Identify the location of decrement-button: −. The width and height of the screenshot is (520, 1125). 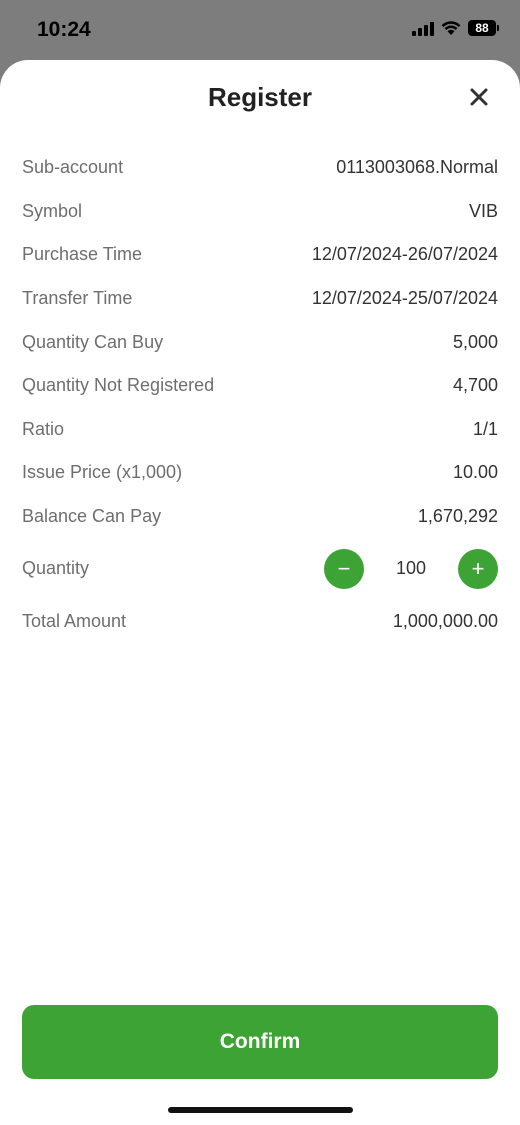
(344, 568).